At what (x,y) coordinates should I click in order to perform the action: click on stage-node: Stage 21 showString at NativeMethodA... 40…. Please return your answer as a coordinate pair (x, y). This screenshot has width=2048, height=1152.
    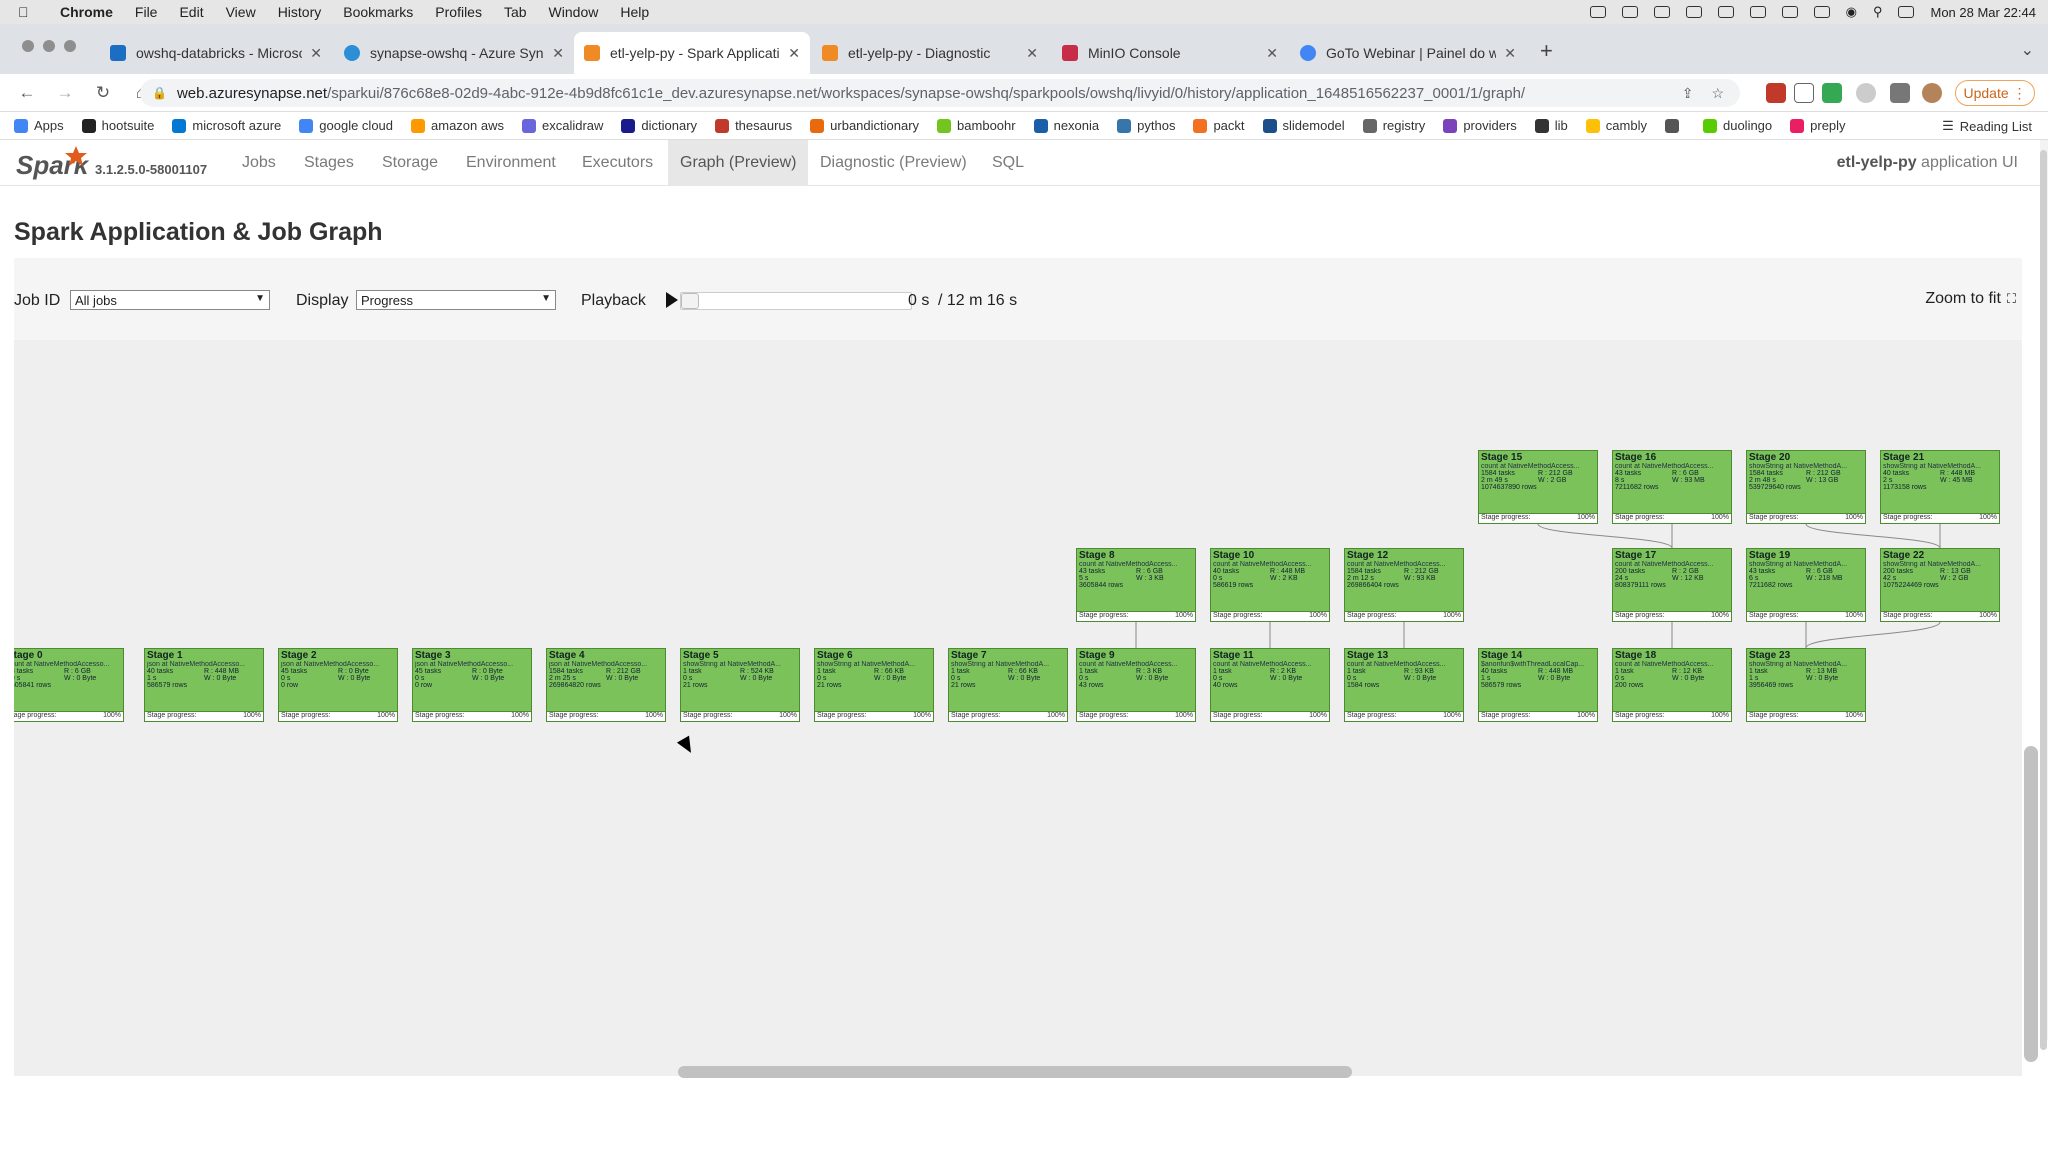
    Looking at the image, I should click on (1940, 487).